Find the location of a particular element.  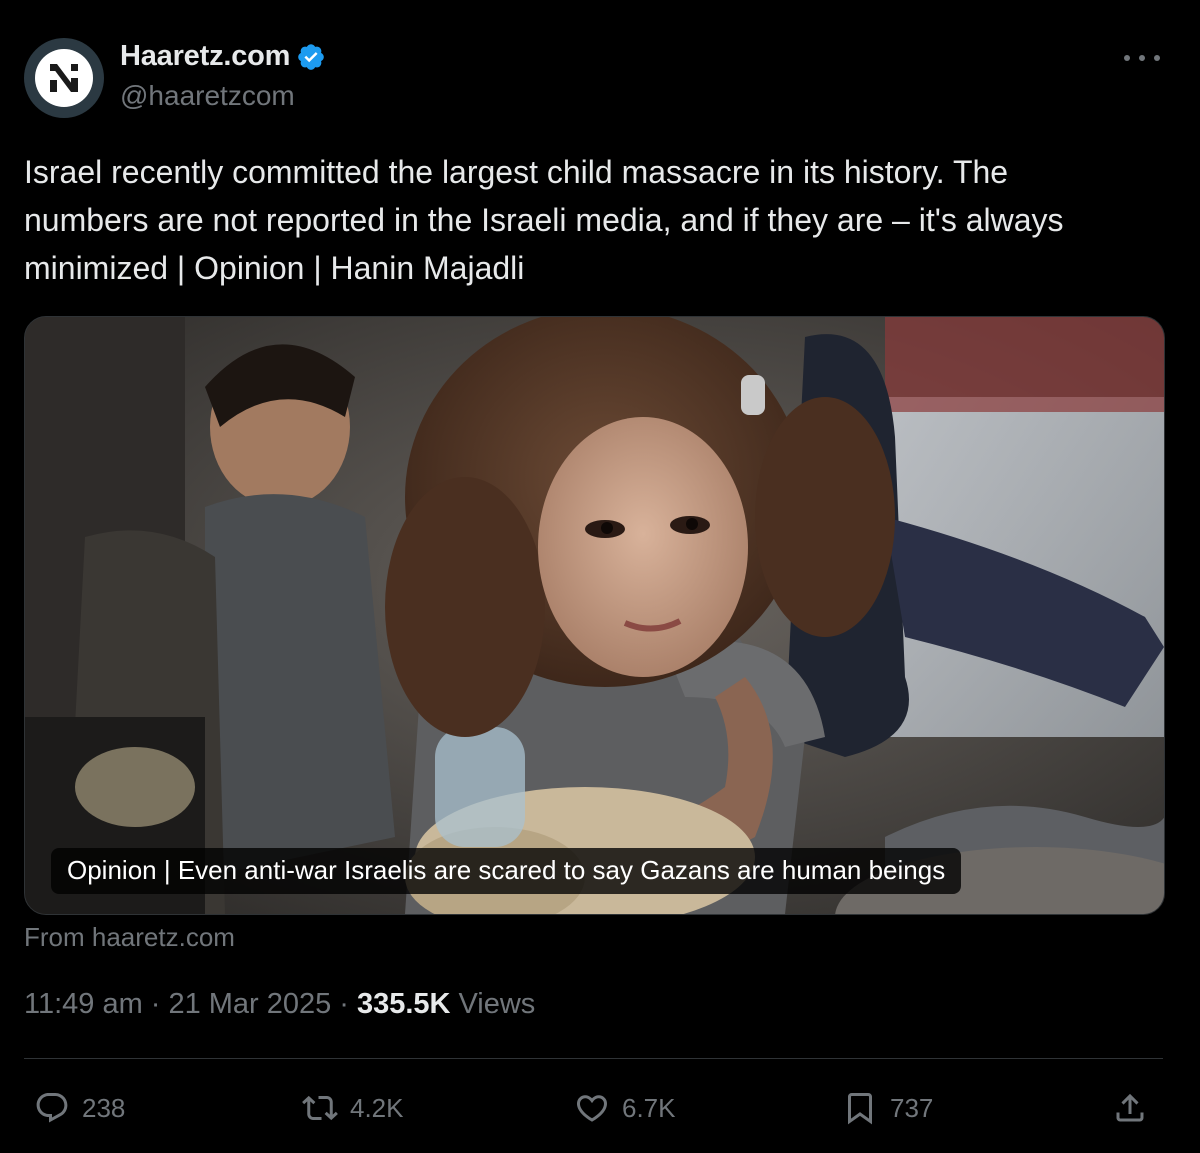

heart-icon is located at coordinates (592, 1108).